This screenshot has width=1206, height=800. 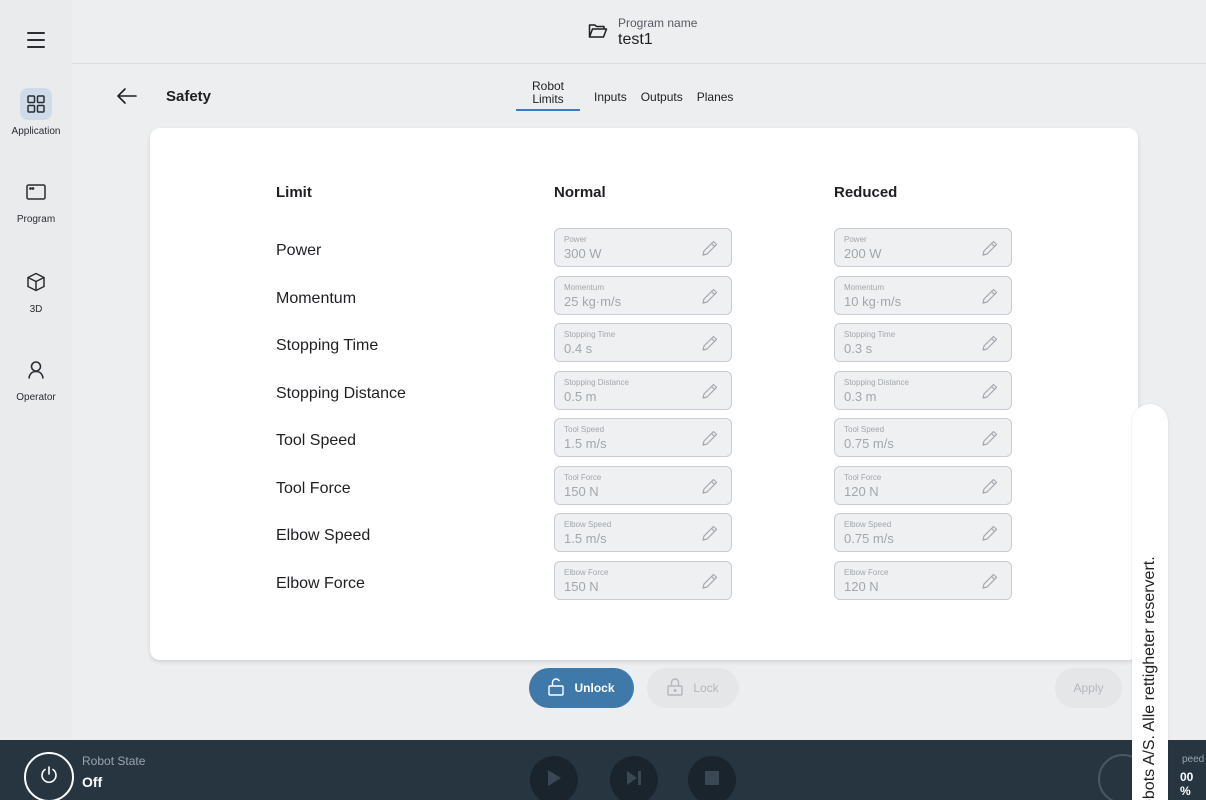 What do you see at coordinates (634, 778) in the screenshot?
I see `step-button` at bounding box center [634, 778].